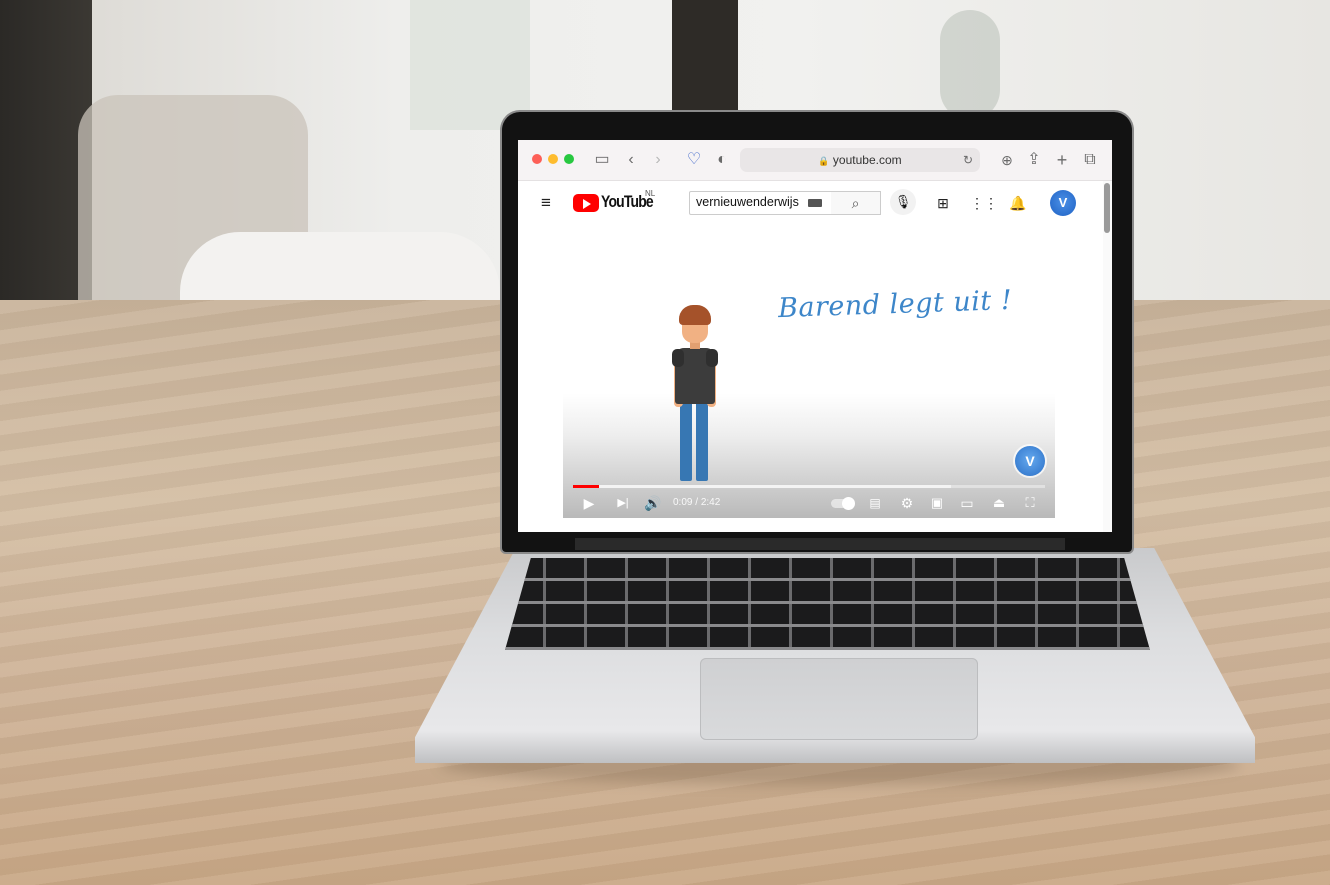  What do you see at coordinates (1030, 461) in the screenshot?
I see `channel-watermark-badge: V` at bounding box center [1030, 461].